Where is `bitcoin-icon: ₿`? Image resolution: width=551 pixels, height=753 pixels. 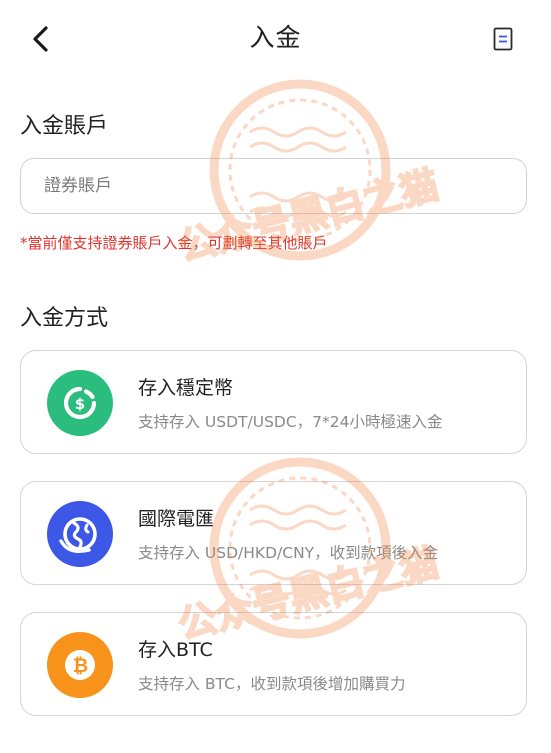
bitcoin-icon: ₿ is located at coordinates (80, 665).